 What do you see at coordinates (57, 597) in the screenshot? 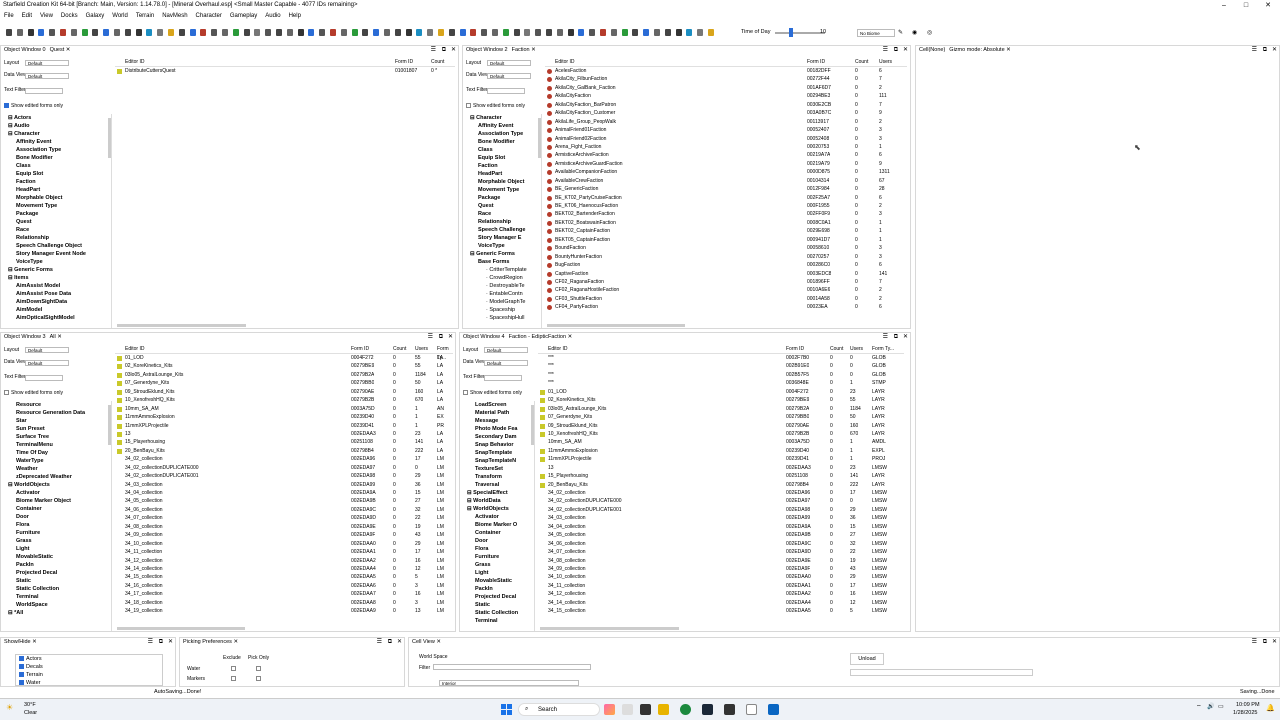
I see `tree-item: Terminal` at bounding box center [57, 597].